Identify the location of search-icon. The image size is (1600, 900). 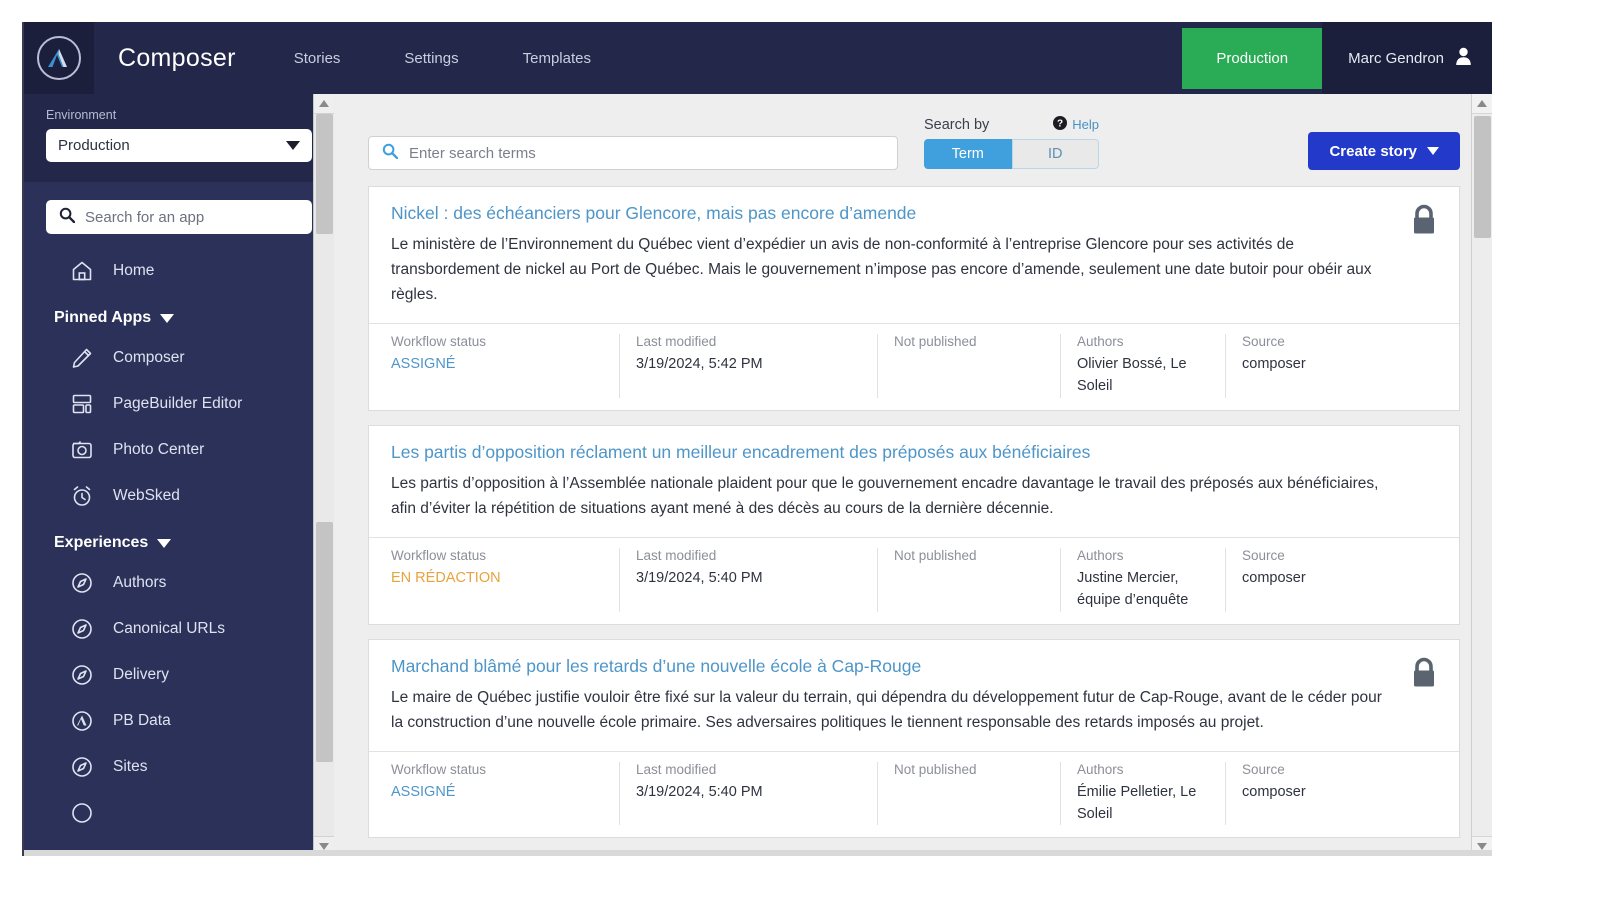
(67, 217).